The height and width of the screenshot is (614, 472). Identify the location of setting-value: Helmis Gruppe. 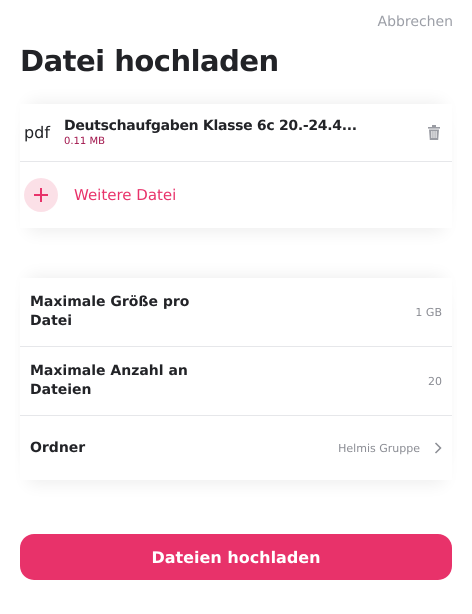
(379, 448).